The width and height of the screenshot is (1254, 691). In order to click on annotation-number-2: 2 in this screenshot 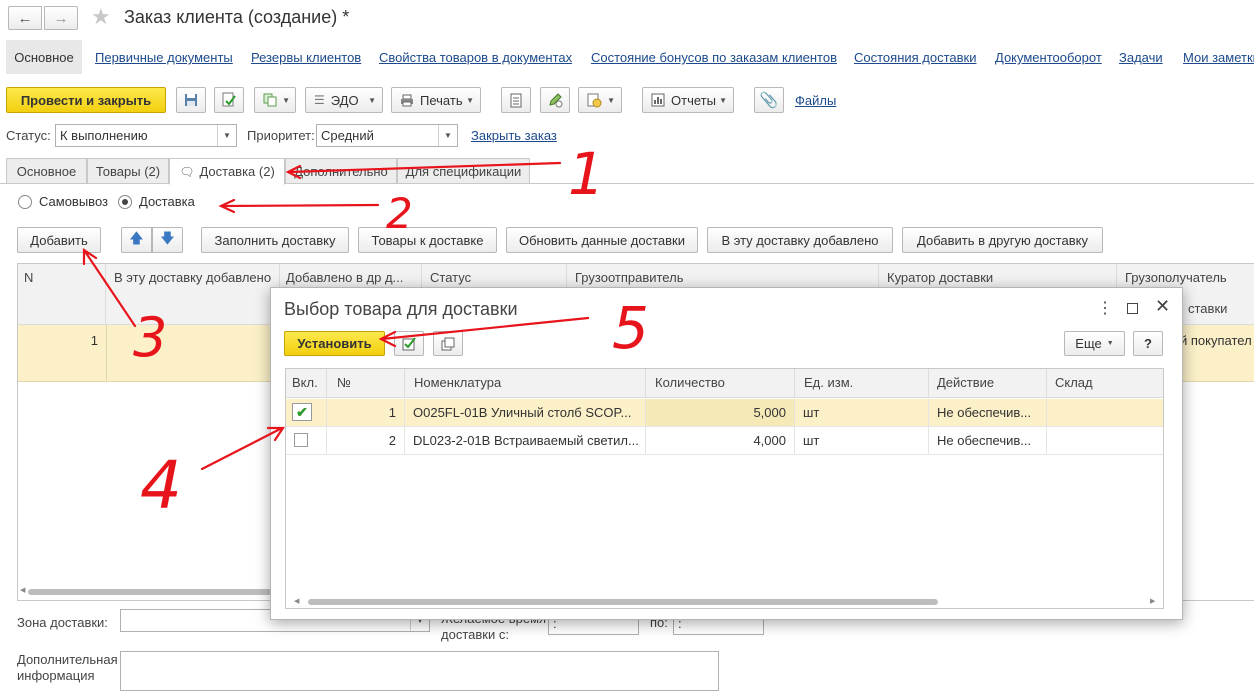, I will do `click(399, 213)`.